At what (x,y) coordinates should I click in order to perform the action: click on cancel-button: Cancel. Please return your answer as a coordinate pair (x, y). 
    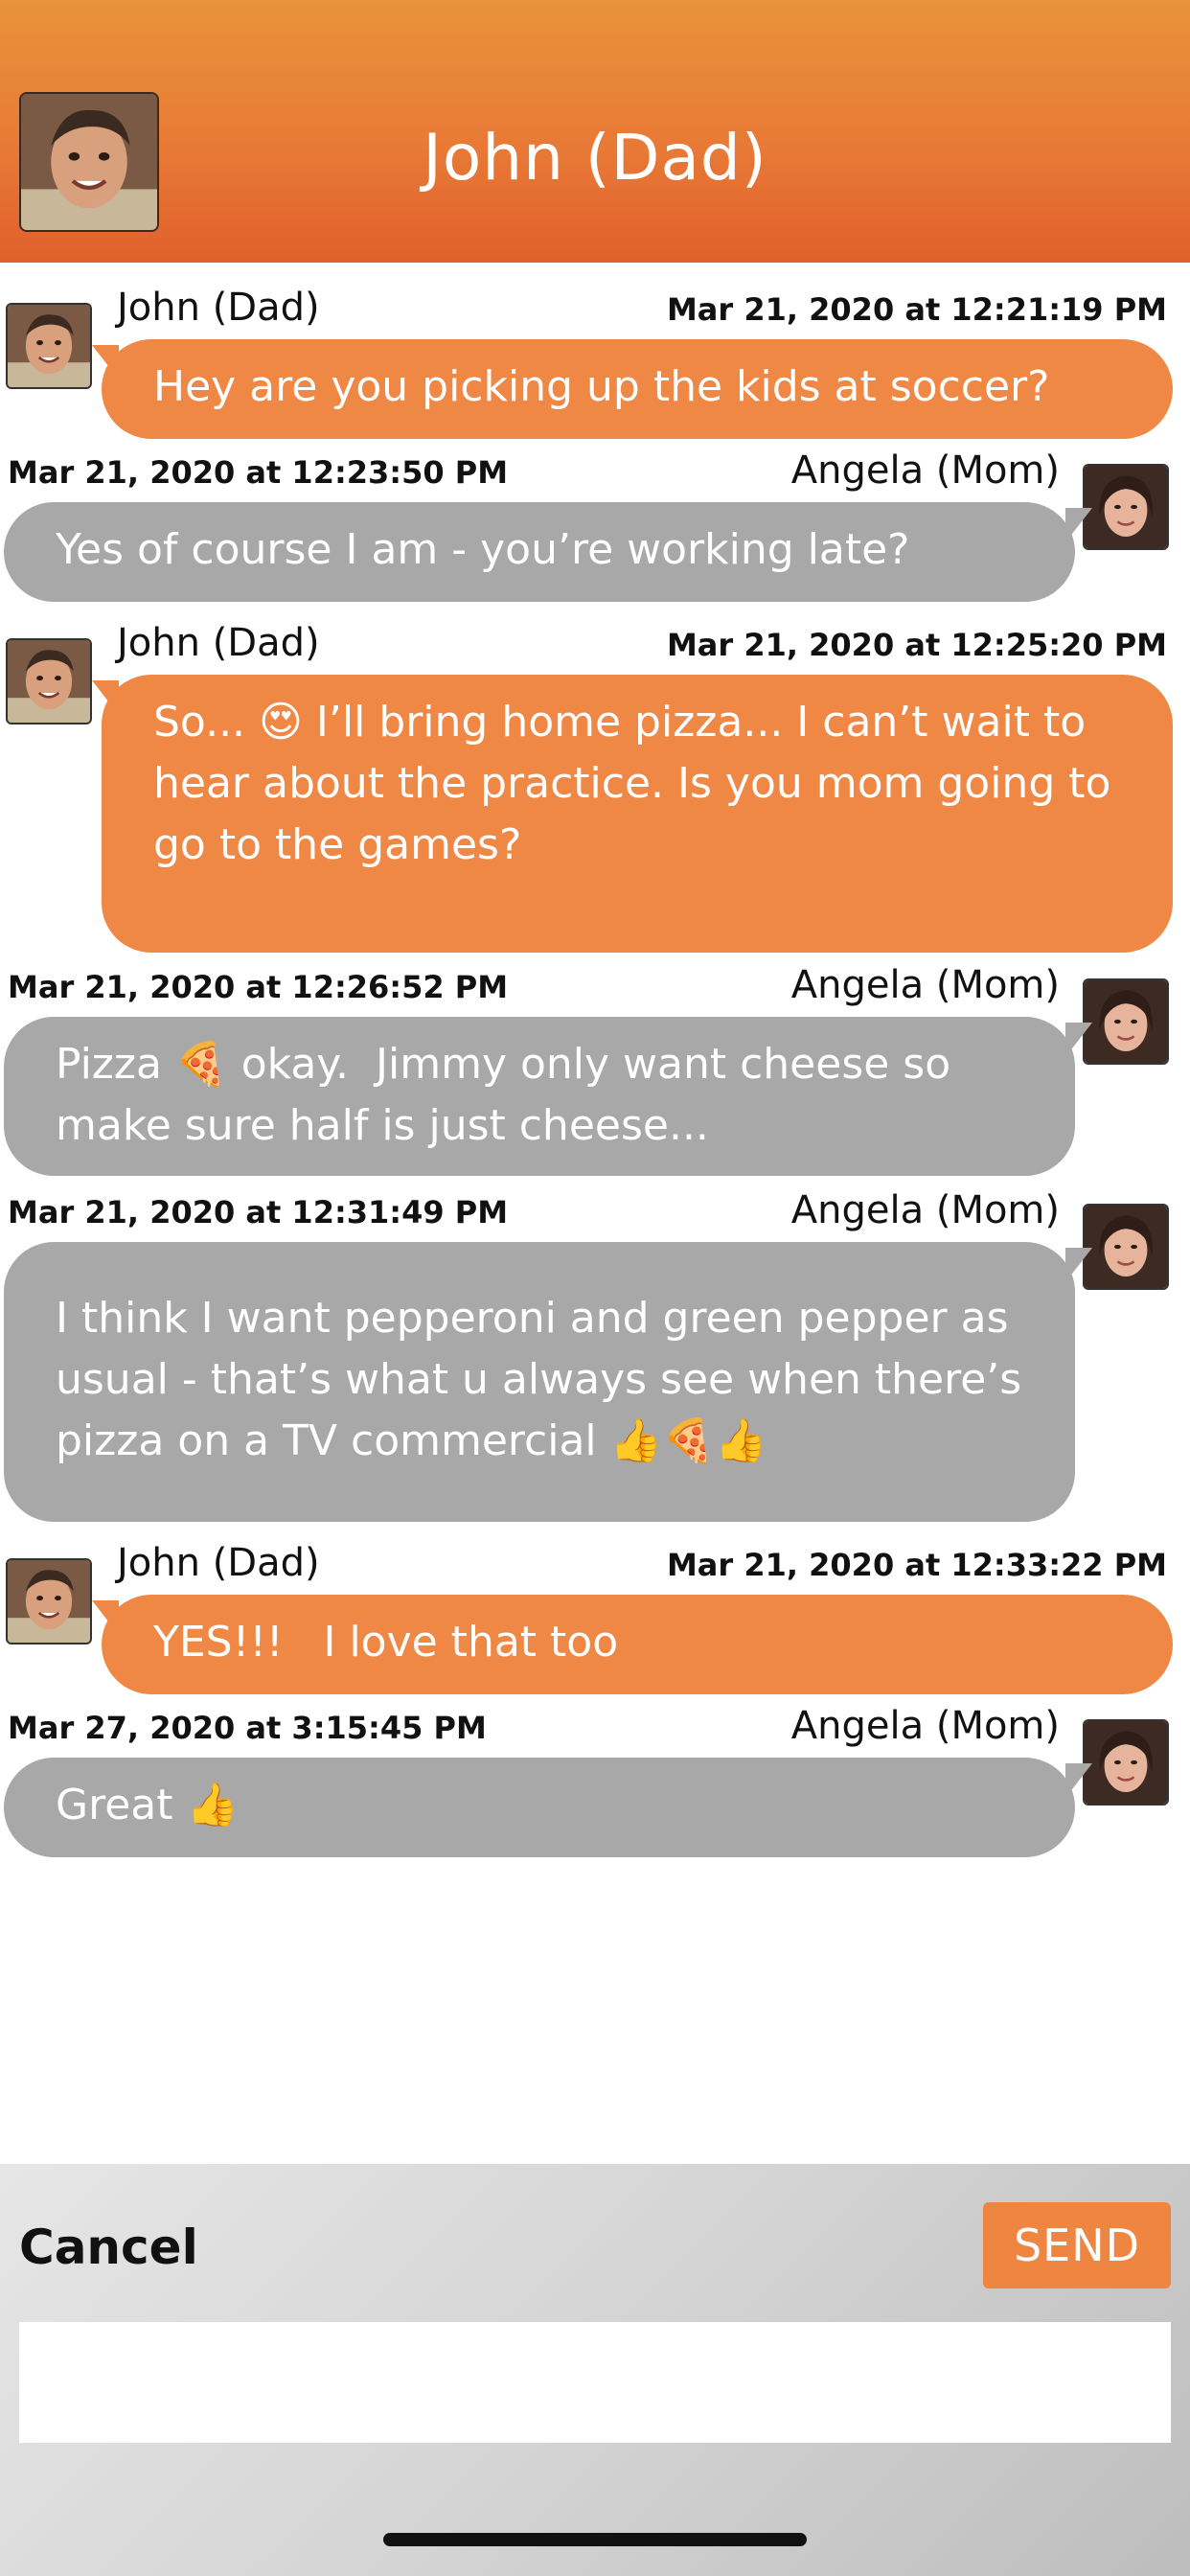
    Looking at the image, I should click on (109, 2248).